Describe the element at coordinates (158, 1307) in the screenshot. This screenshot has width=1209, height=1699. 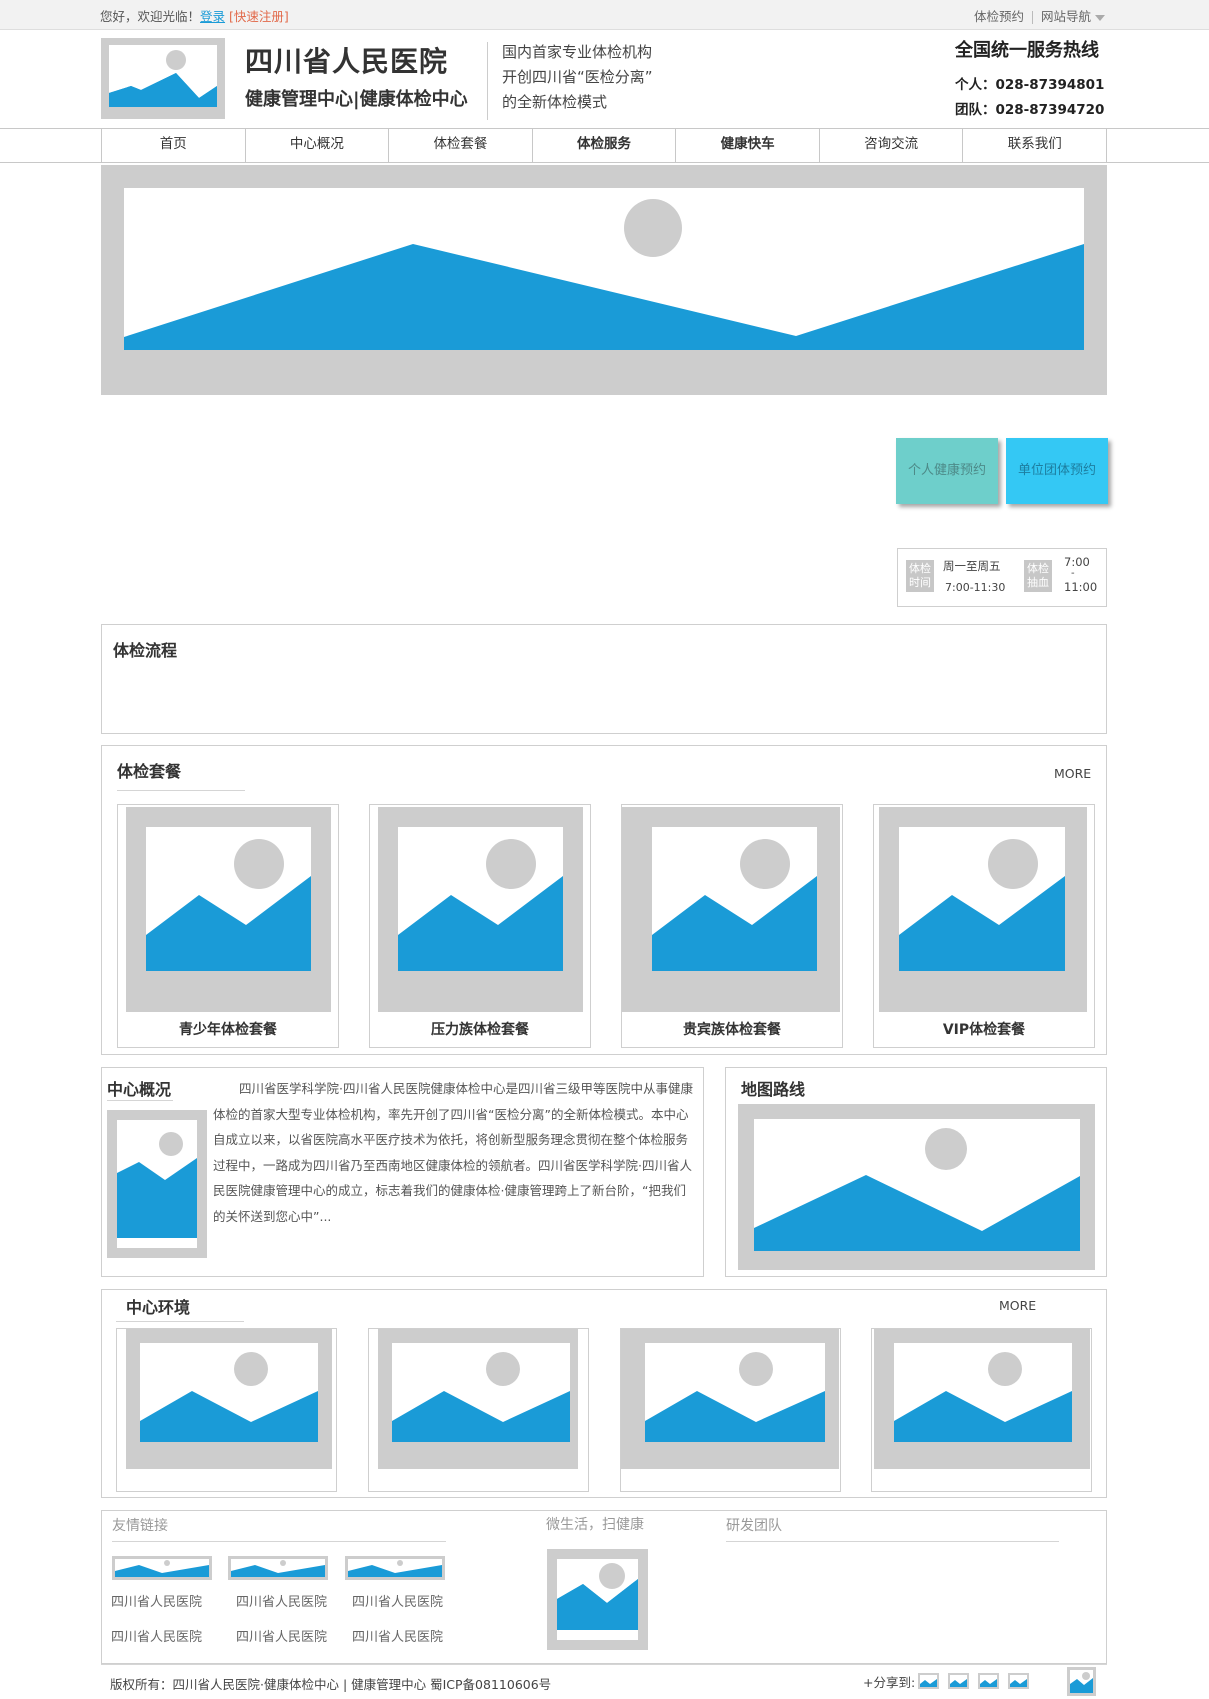
I see `section-title: 中心环境` at that location.